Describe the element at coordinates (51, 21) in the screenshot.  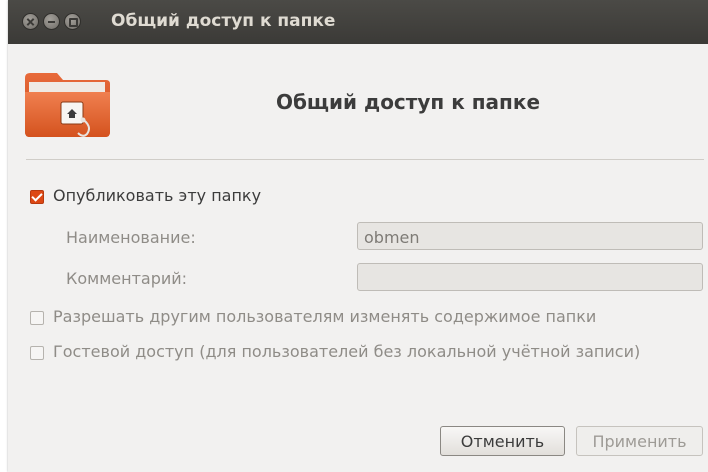
I see `minimize-icon` at that location.